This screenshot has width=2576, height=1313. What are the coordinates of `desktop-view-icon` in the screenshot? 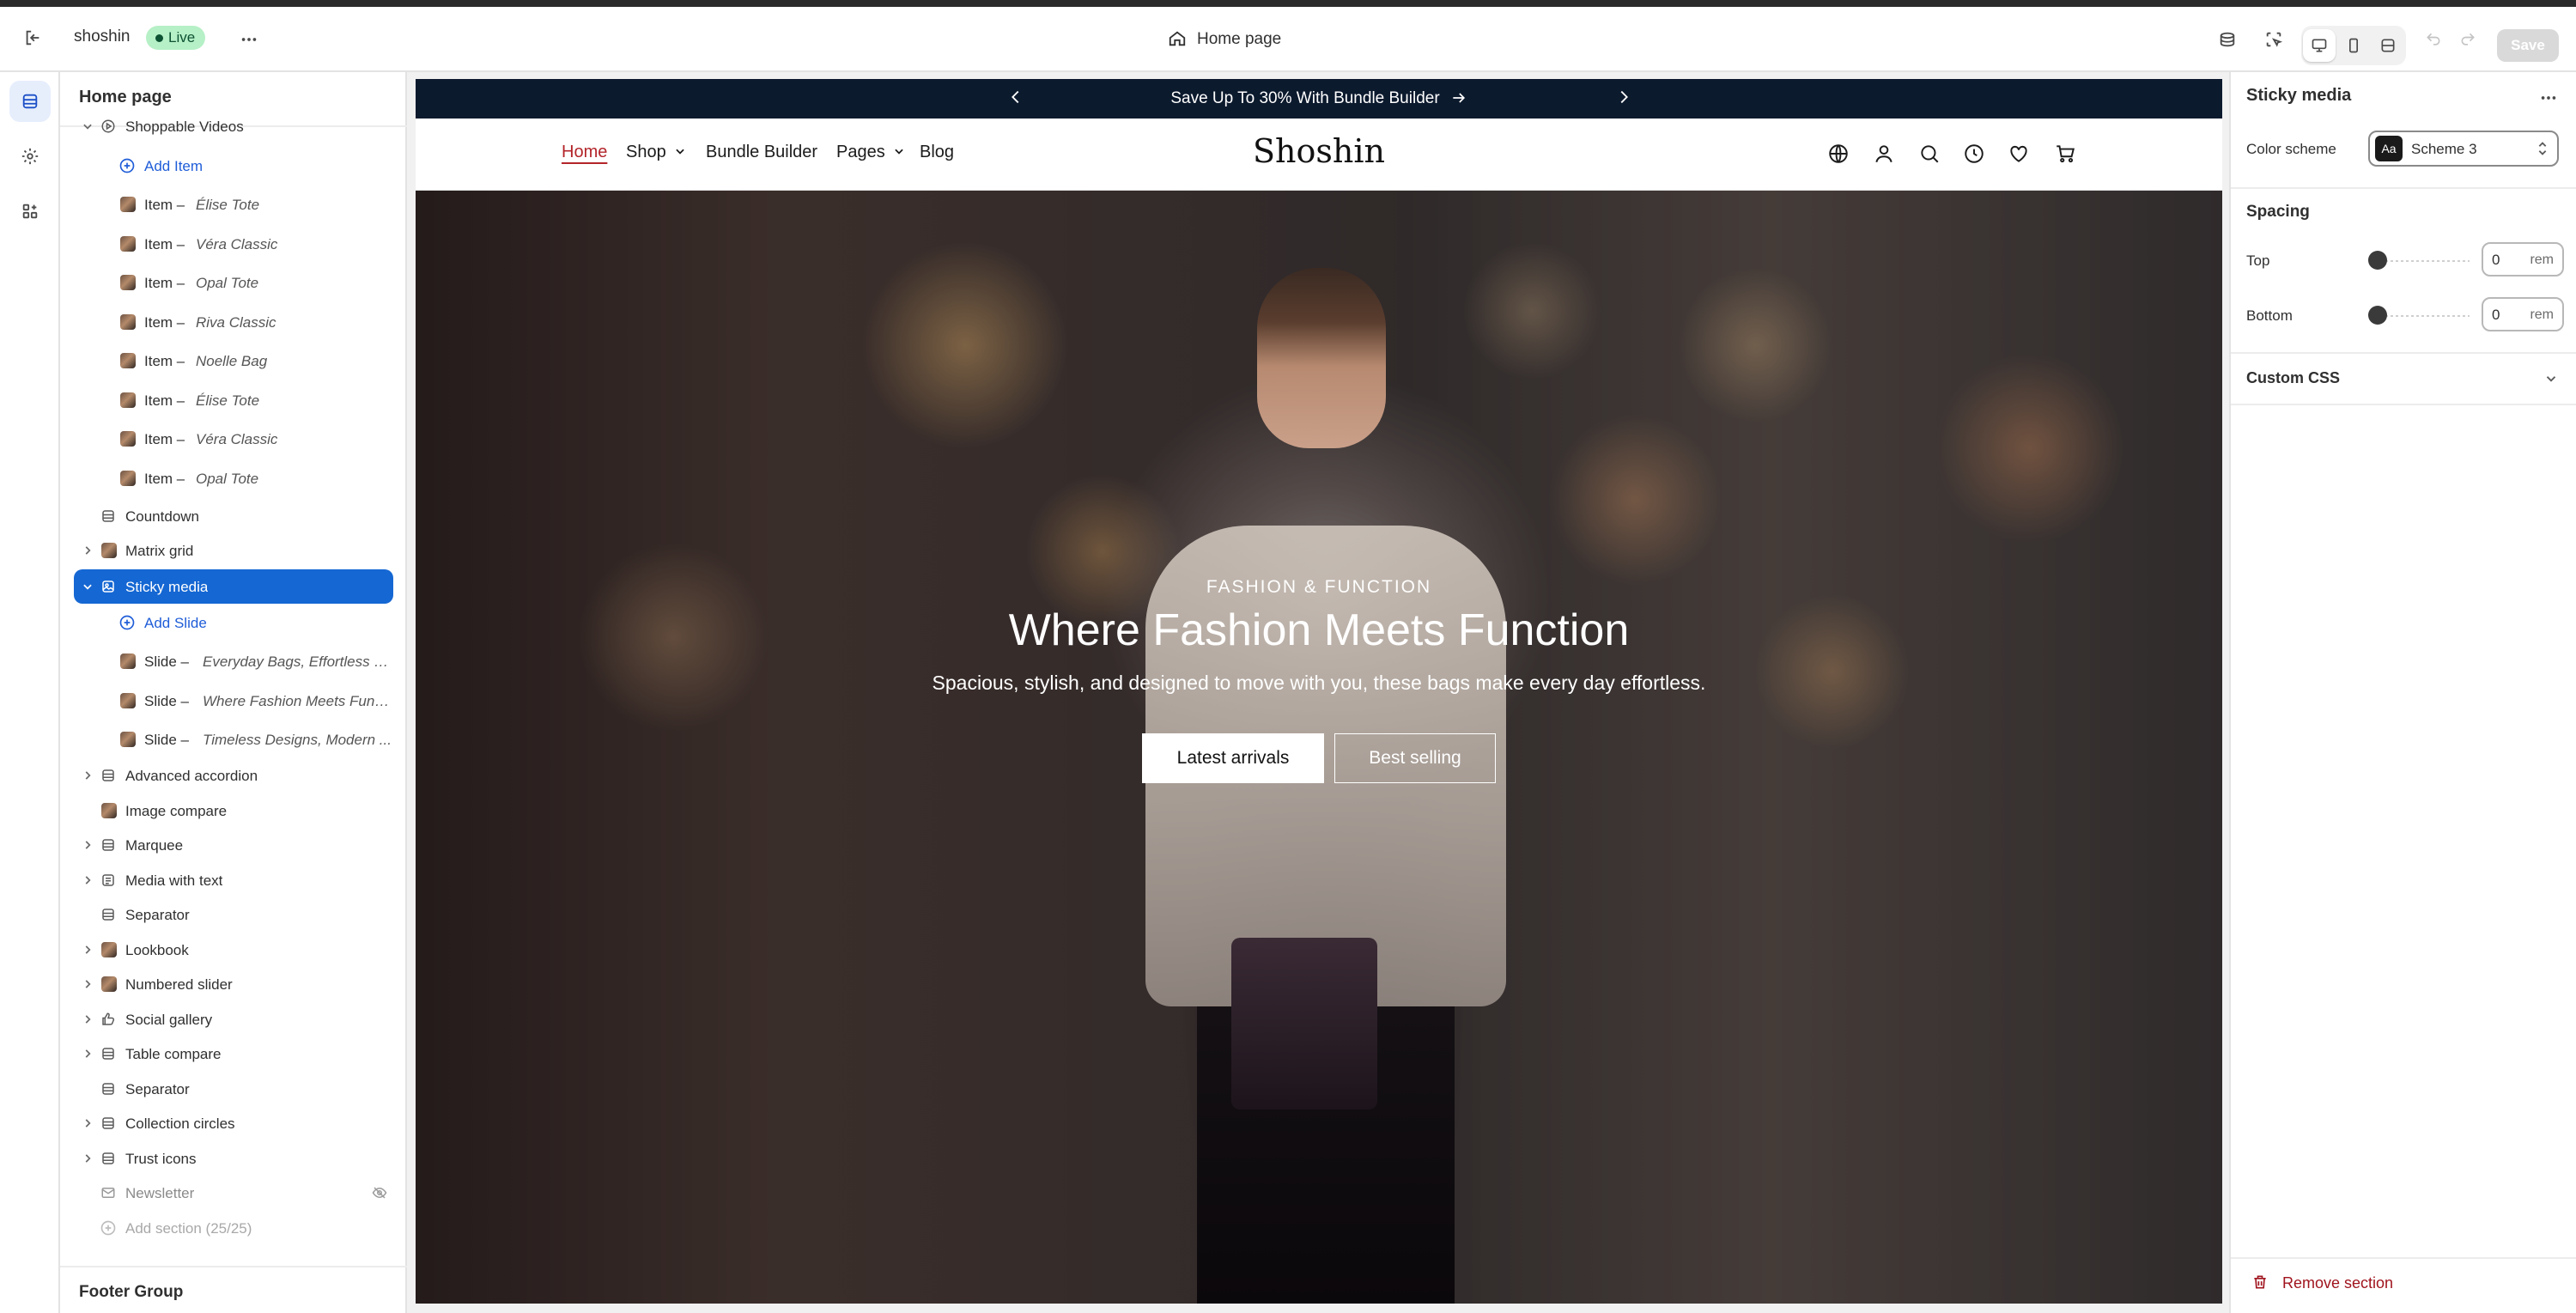 It's located at (2319, 45).